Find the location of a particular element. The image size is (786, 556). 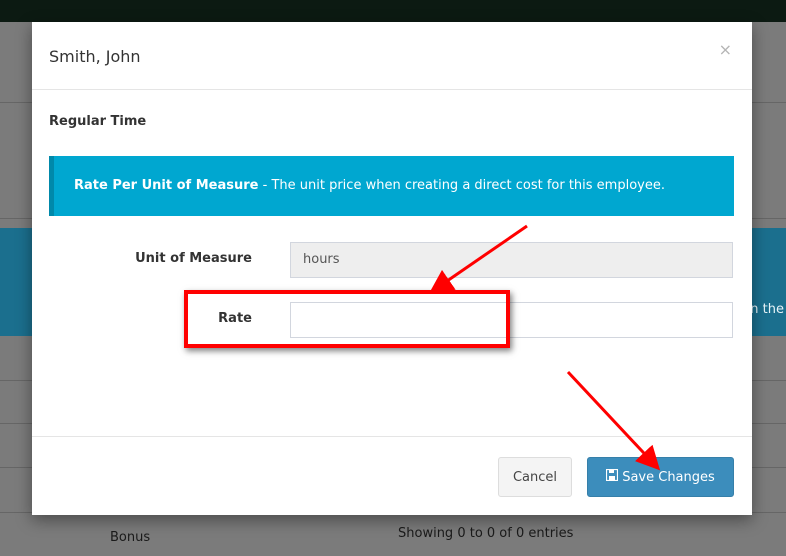

save-changes-label: Save Changes is located at coordinates (668, 477).